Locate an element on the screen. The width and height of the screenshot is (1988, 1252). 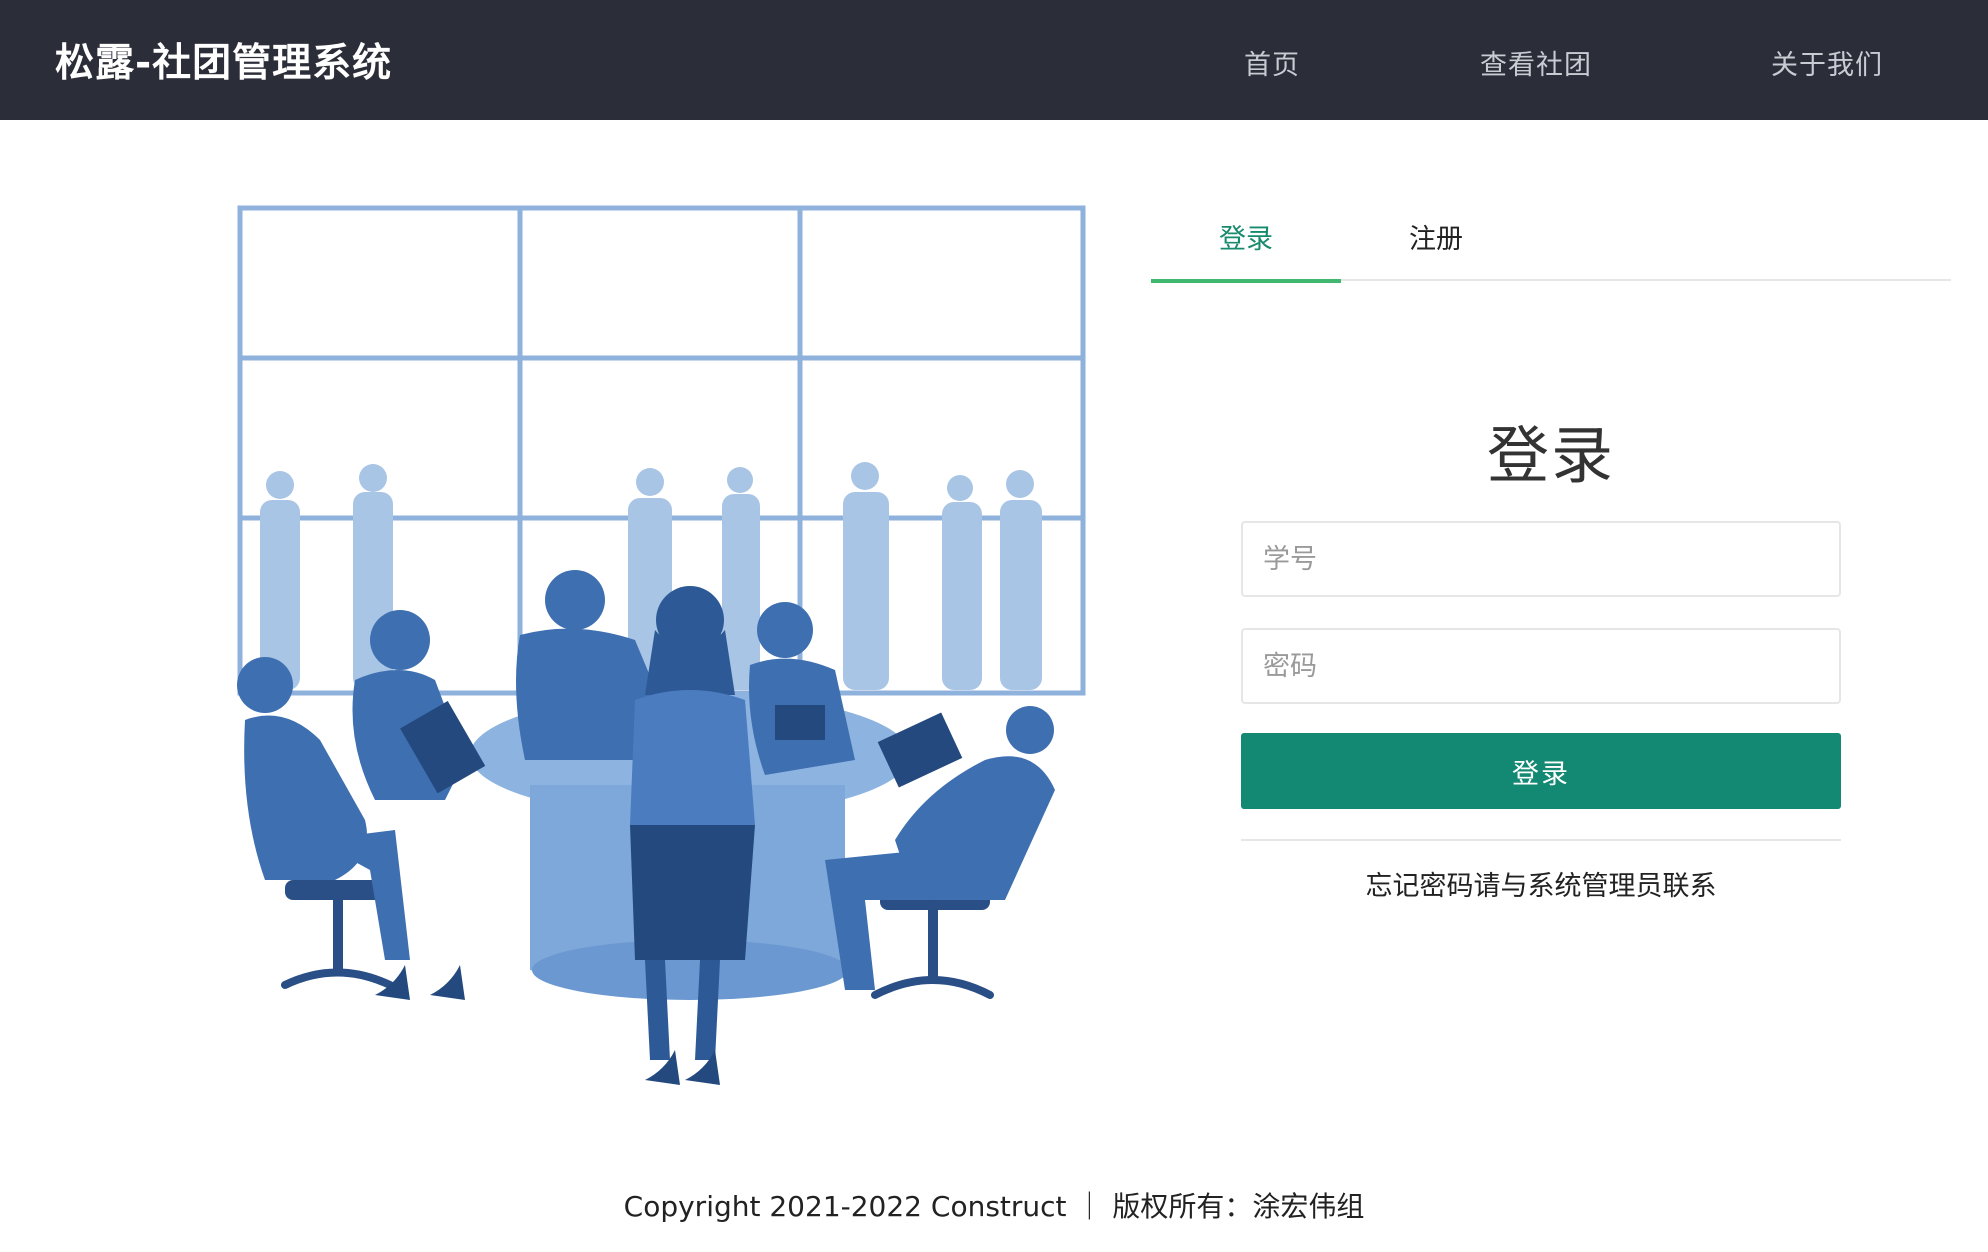
student-id-input is located at coordinates (1541, 559).